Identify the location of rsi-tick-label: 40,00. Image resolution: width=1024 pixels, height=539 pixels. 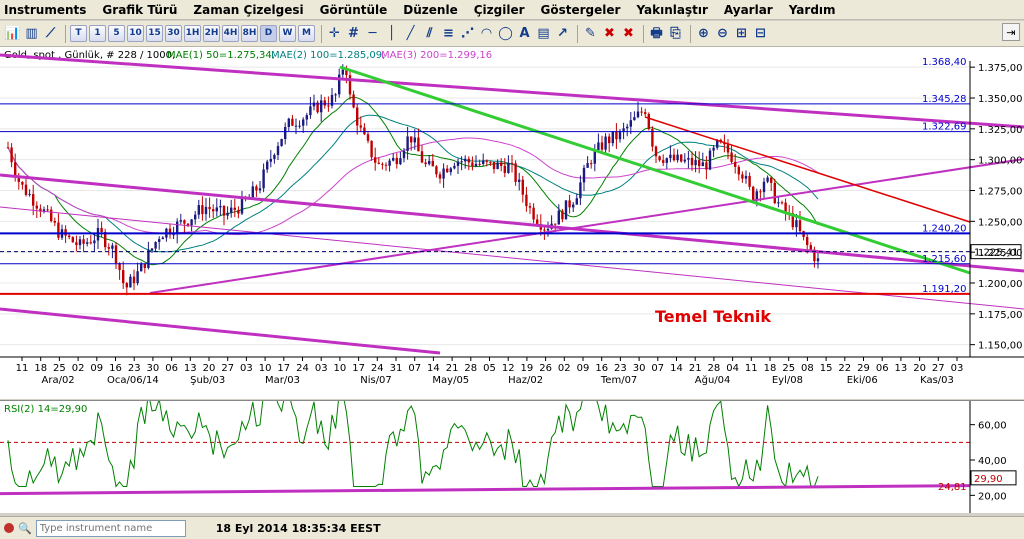
(992, 461).